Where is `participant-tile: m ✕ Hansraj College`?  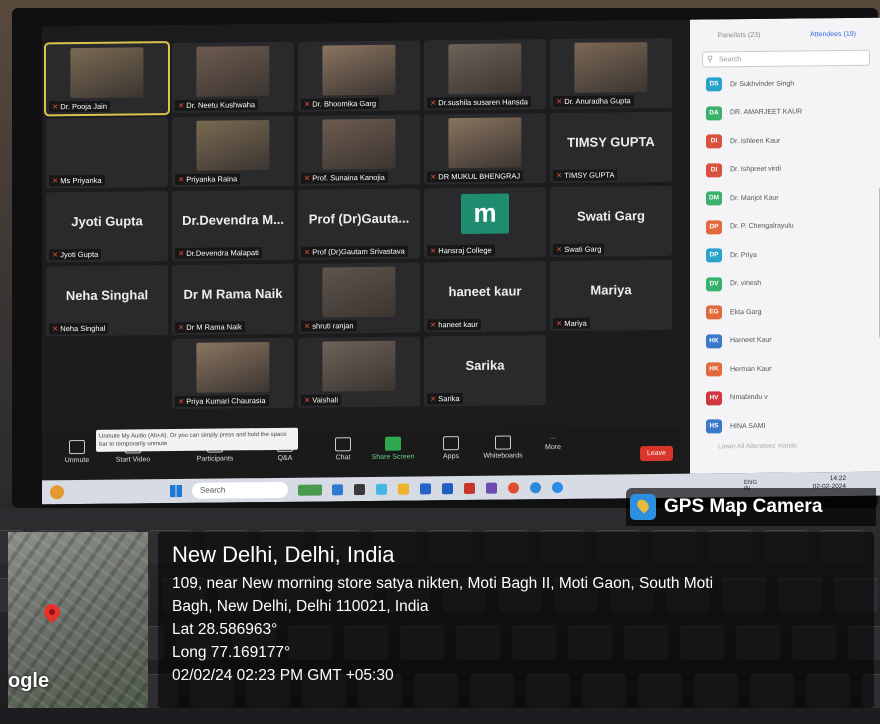
participant-tile: m ✕ Hansraj College is located at coordinates (485, 223).